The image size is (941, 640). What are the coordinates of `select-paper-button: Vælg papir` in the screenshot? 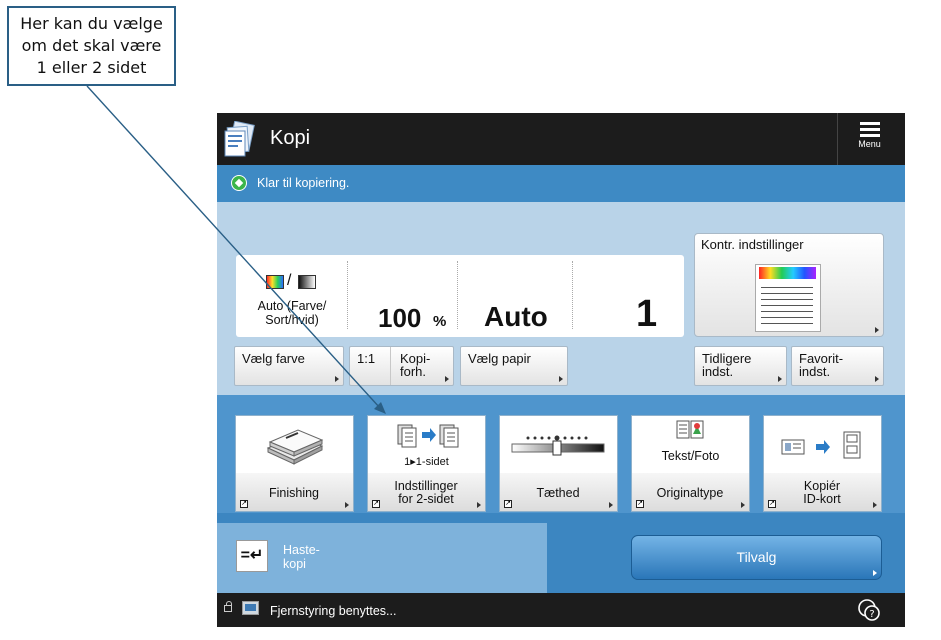 It's located at (514, 366).